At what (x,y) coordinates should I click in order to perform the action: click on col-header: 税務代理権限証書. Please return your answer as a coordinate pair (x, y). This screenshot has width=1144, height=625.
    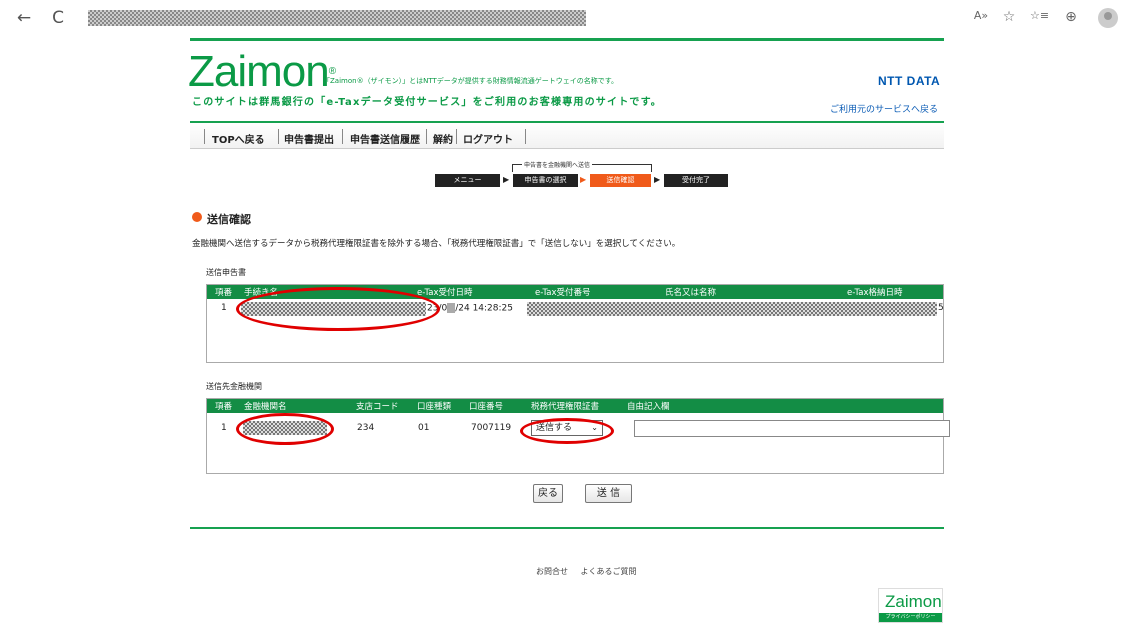
    Looking at the image, I should click on (565, 407).